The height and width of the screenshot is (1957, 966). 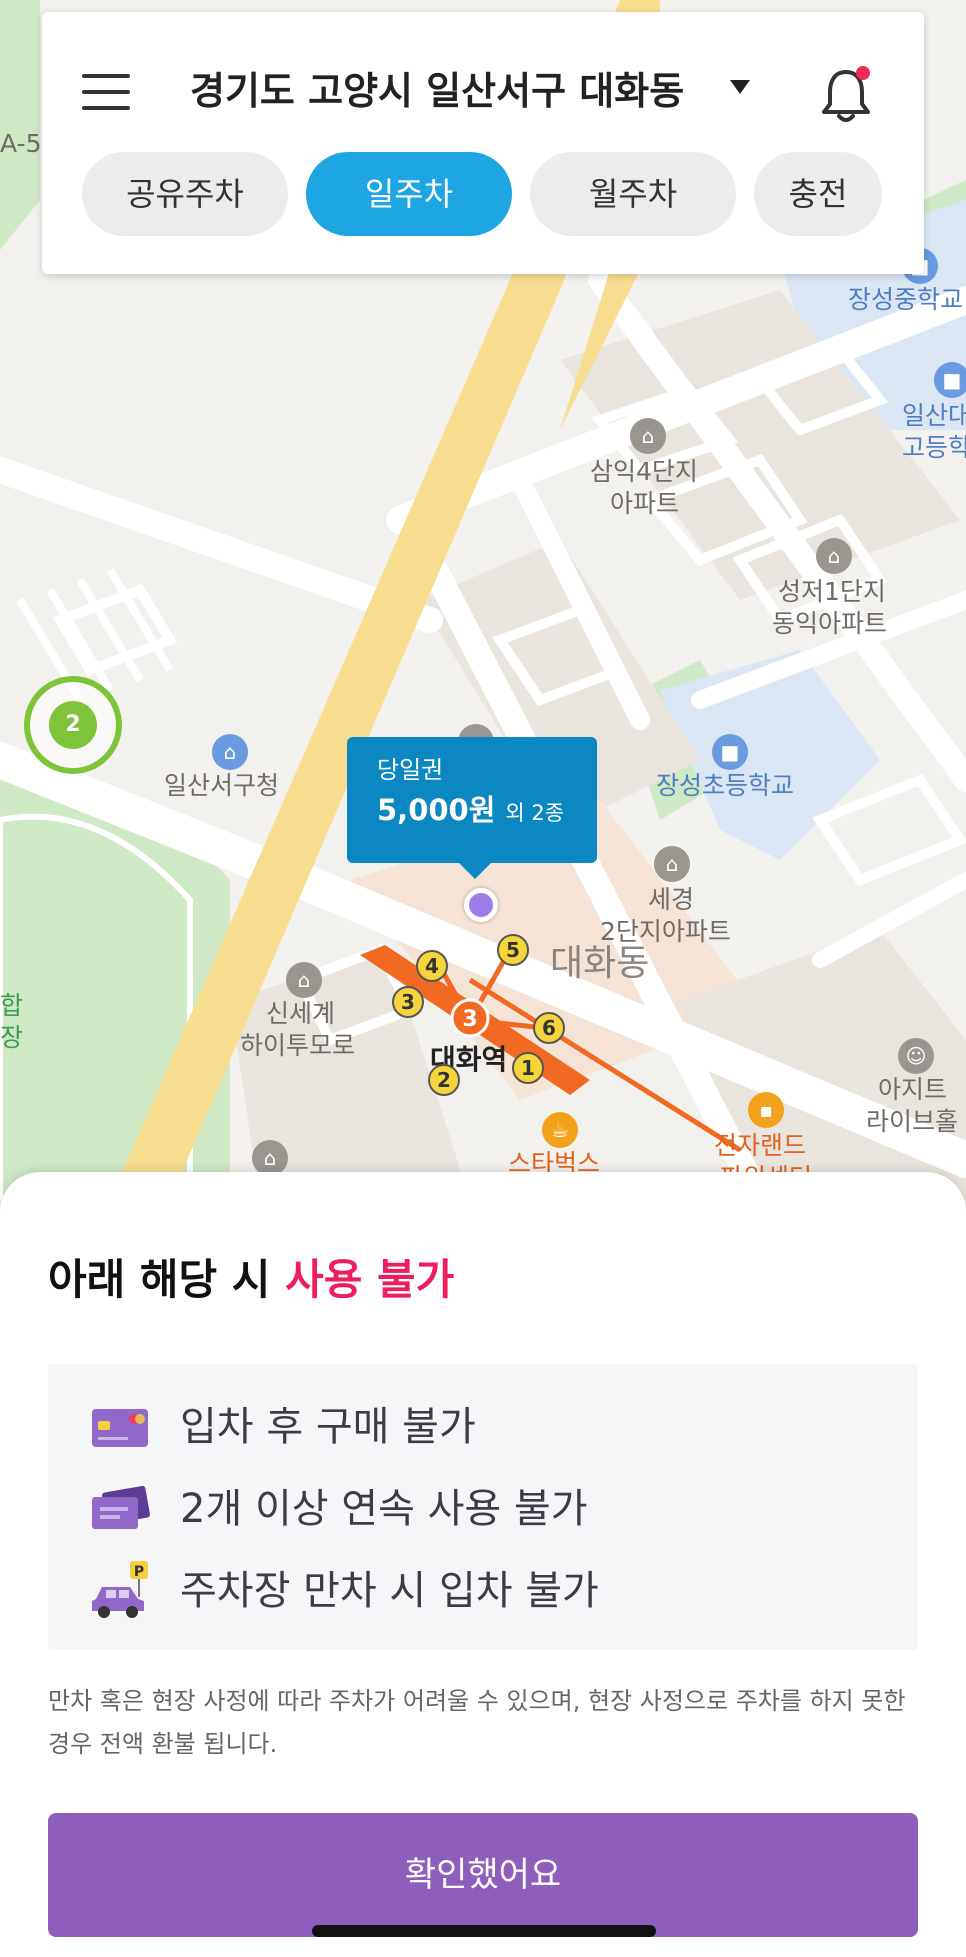 I want to click on top-search-card: 경기도 고양시 일산서구 대화동 공유주차 일주차 월주차 충전, so click(x=483, y=143).